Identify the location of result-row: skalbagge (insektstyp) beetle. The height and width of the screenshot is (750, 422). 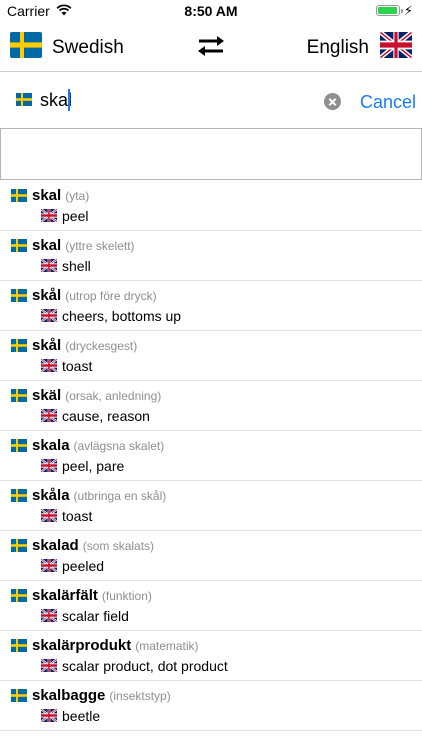
(211, 706).